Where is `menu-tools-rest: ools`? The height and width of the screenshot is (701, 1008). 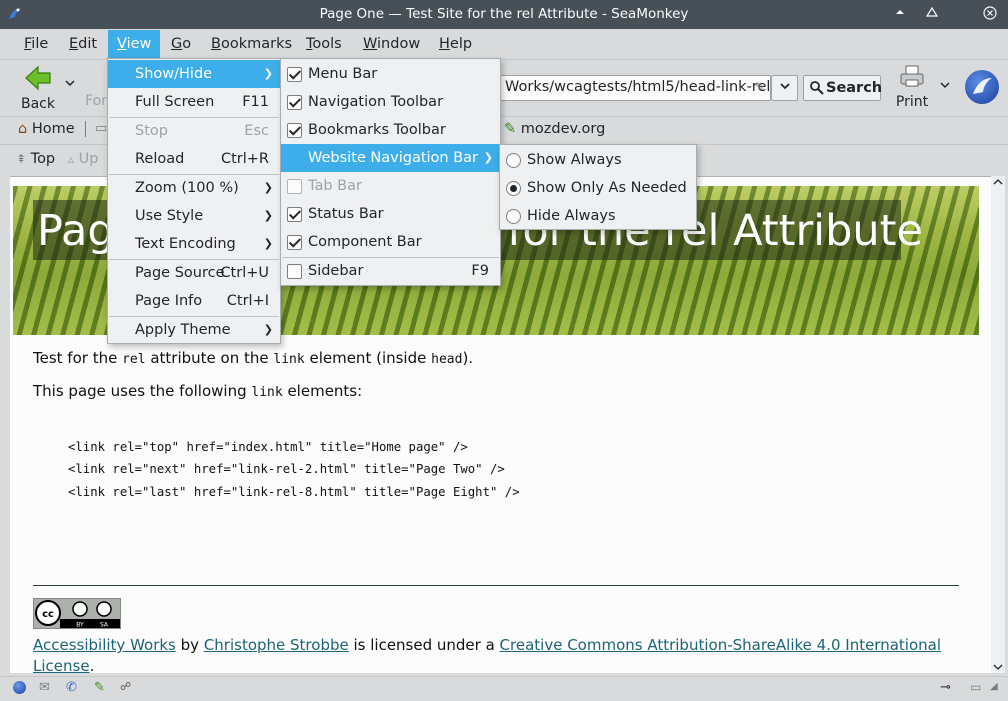 menu-tools-rest: ools is located at coordinates (327, 44).